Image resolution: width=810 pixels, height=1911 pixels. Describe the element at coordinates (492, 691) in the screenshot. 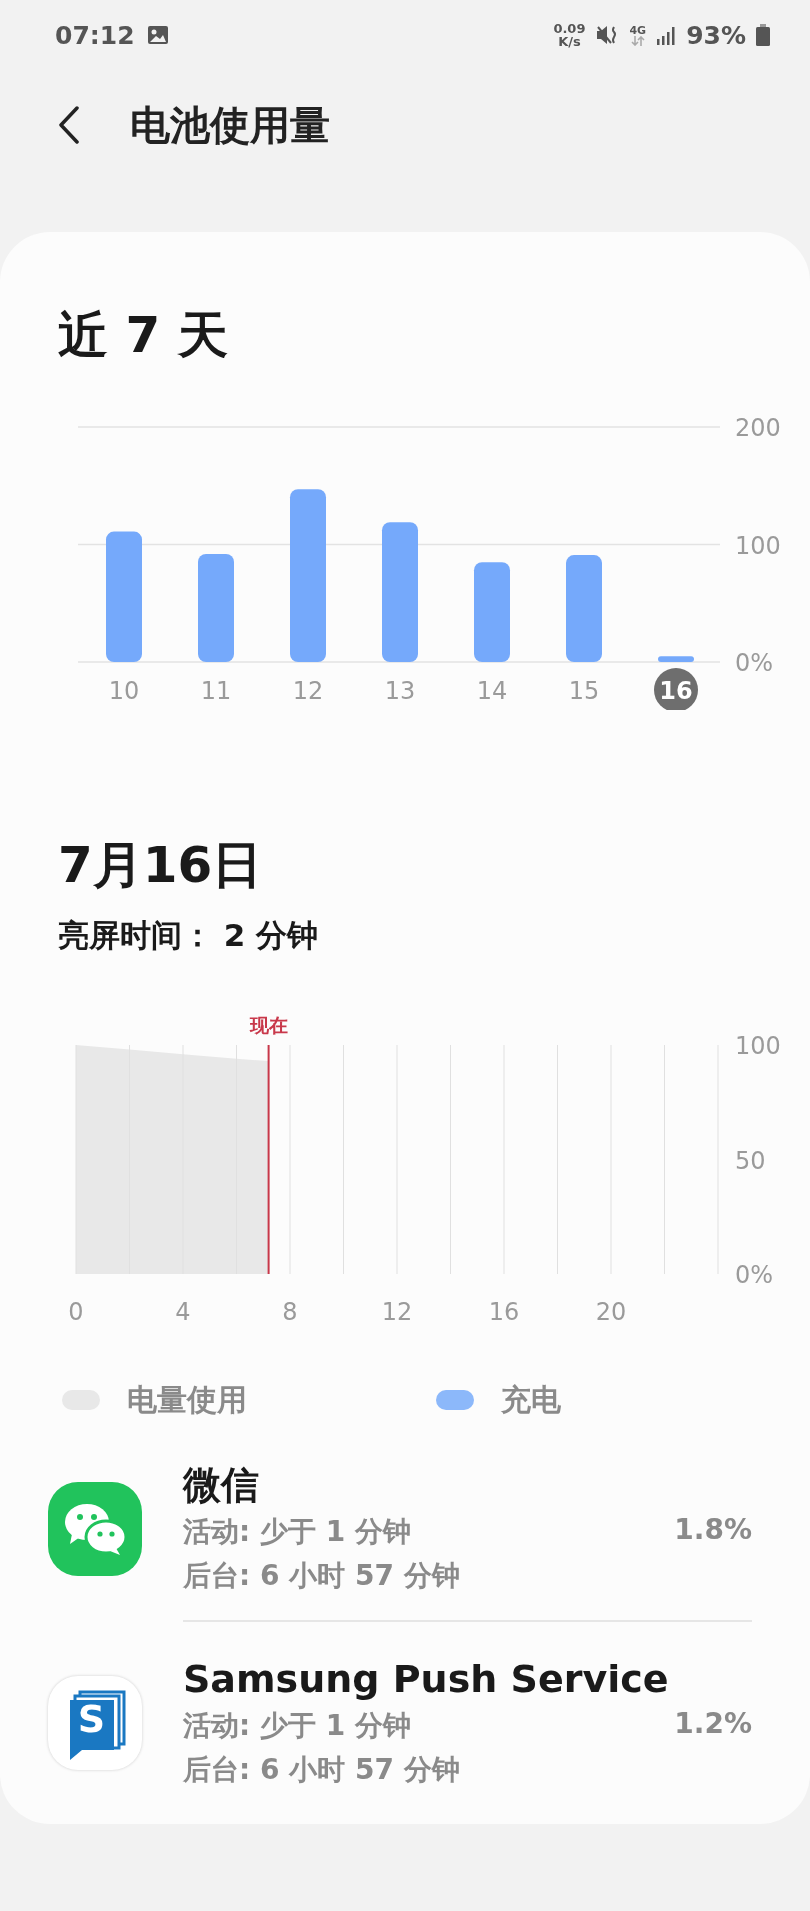

I see `axis-label: 14` at that location.